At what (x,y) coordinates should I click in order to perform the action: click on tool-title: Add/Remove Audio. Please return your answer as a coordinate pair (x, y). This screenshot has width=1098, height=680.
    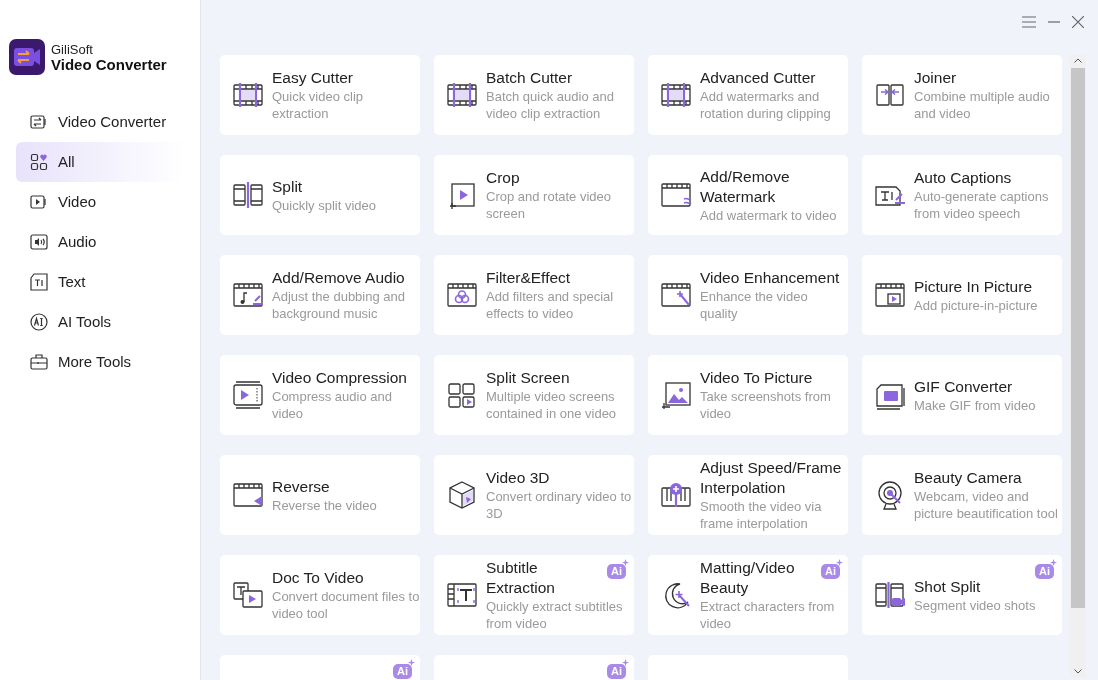
    Looking at the image, I should click on (338, 278).